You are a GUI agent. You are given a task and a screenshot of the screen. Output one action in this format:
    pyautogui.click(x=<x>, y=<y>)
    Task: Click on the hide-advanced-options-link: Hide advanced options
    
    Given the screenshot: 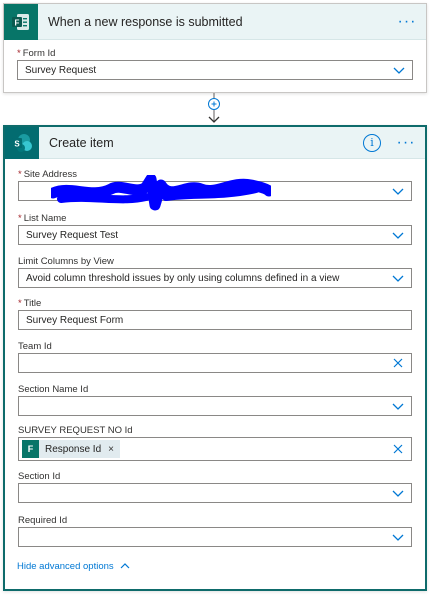 What is the action you would take?
    pyautogui.click(x=73, y=566)
    